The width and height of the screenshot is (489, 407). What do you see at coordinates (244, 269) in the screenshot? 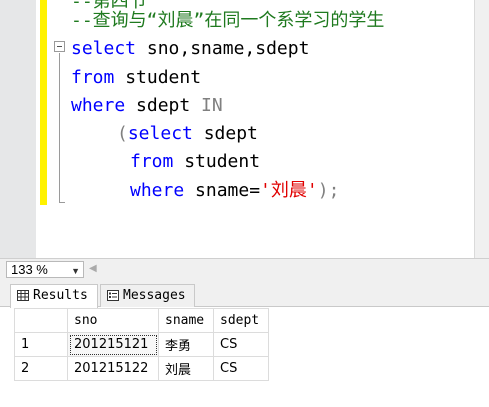
I see `zoom-bar: 133 % ▼ ◀` at bounding box center [244, 269].